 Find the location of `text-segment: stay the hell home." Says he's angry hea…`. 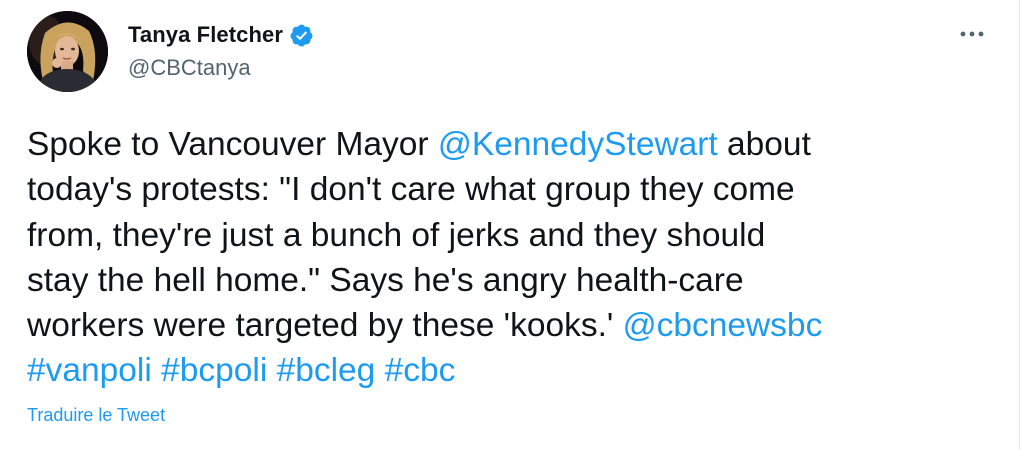

text-segment: stay the hell home." Says he's angry hea… is located at coordinates (385, 280).